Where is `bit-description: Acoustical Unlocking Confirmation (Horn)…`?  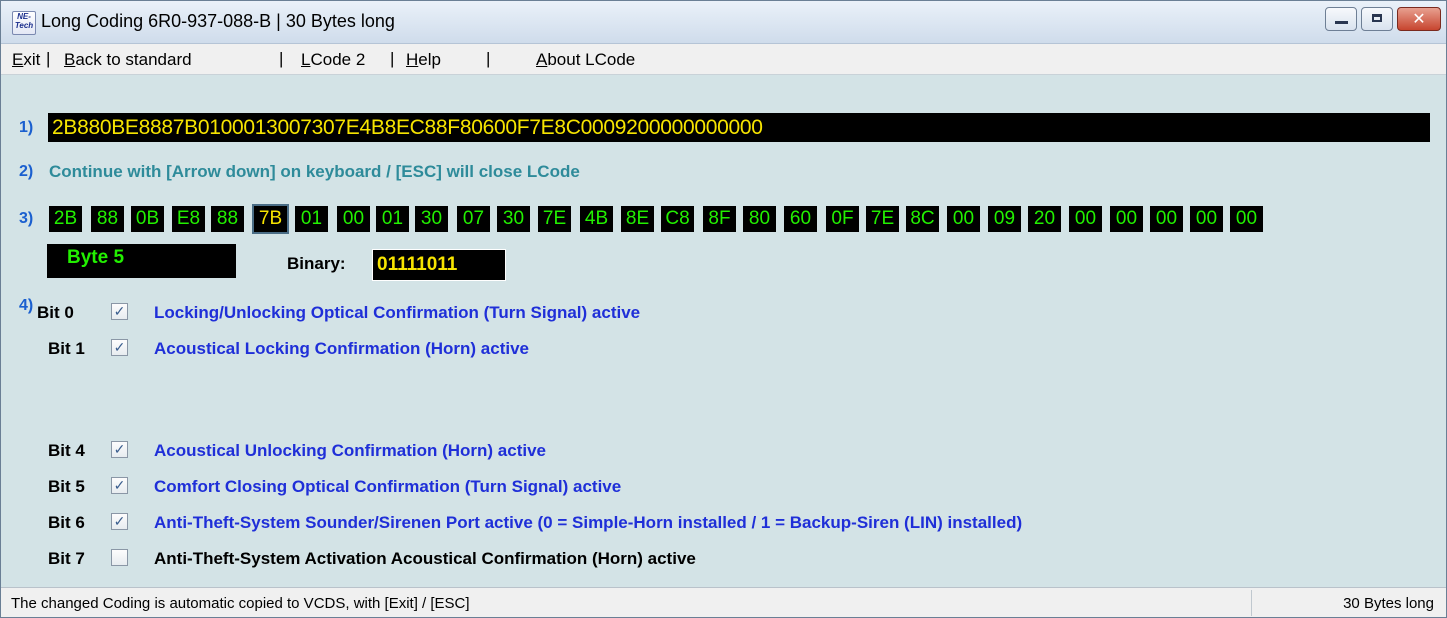
bit-description: Acoustical Unlocking Confirmation (Horn)… is located at coordinates (350, 451).